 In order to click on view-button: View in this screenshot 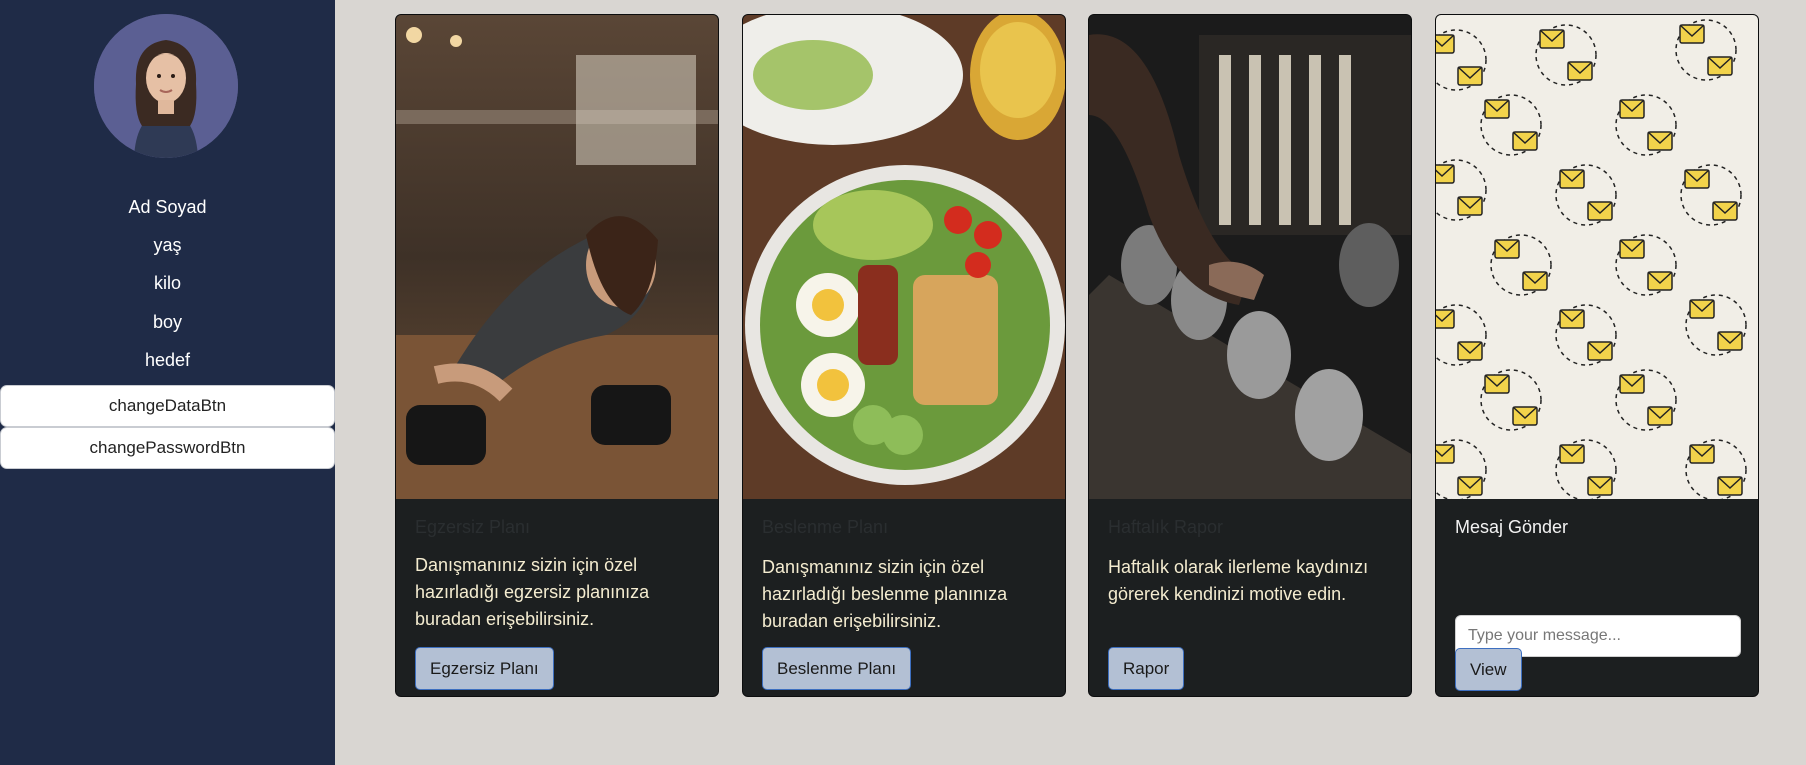, I will do `click(1488, 669)`.